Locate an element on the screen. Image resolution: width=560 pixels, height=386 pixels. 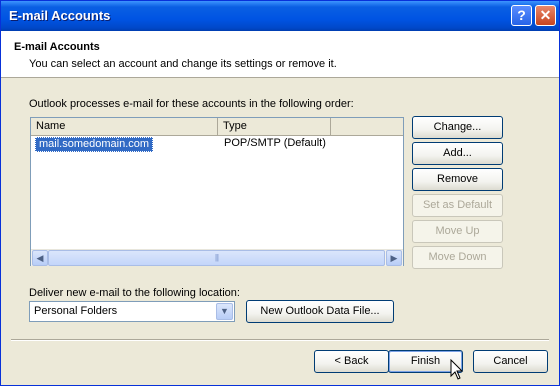
set-default-button: Set as Default is located at coordinates (457, 205).